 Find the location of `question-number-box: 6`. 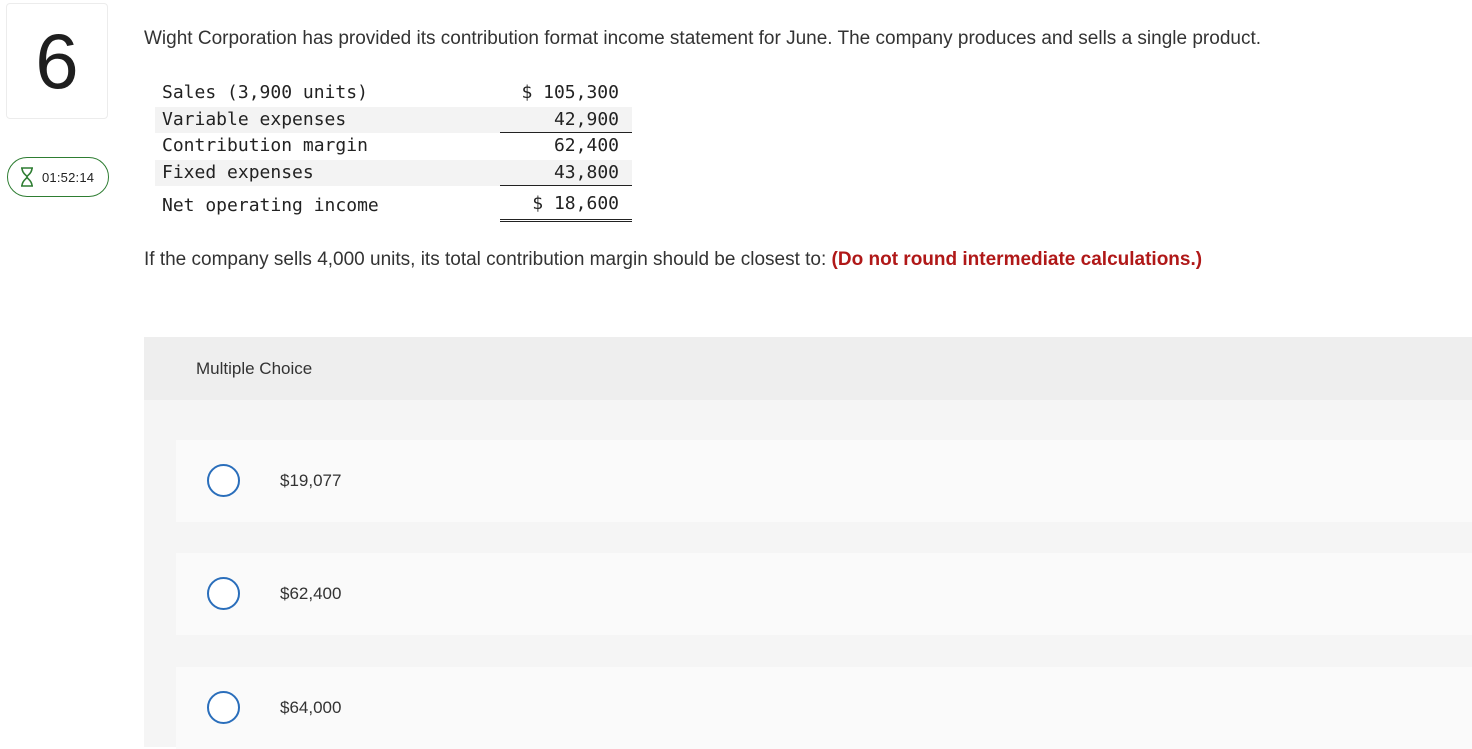

question-number-box: 6 is located at coordinates (57, 61).